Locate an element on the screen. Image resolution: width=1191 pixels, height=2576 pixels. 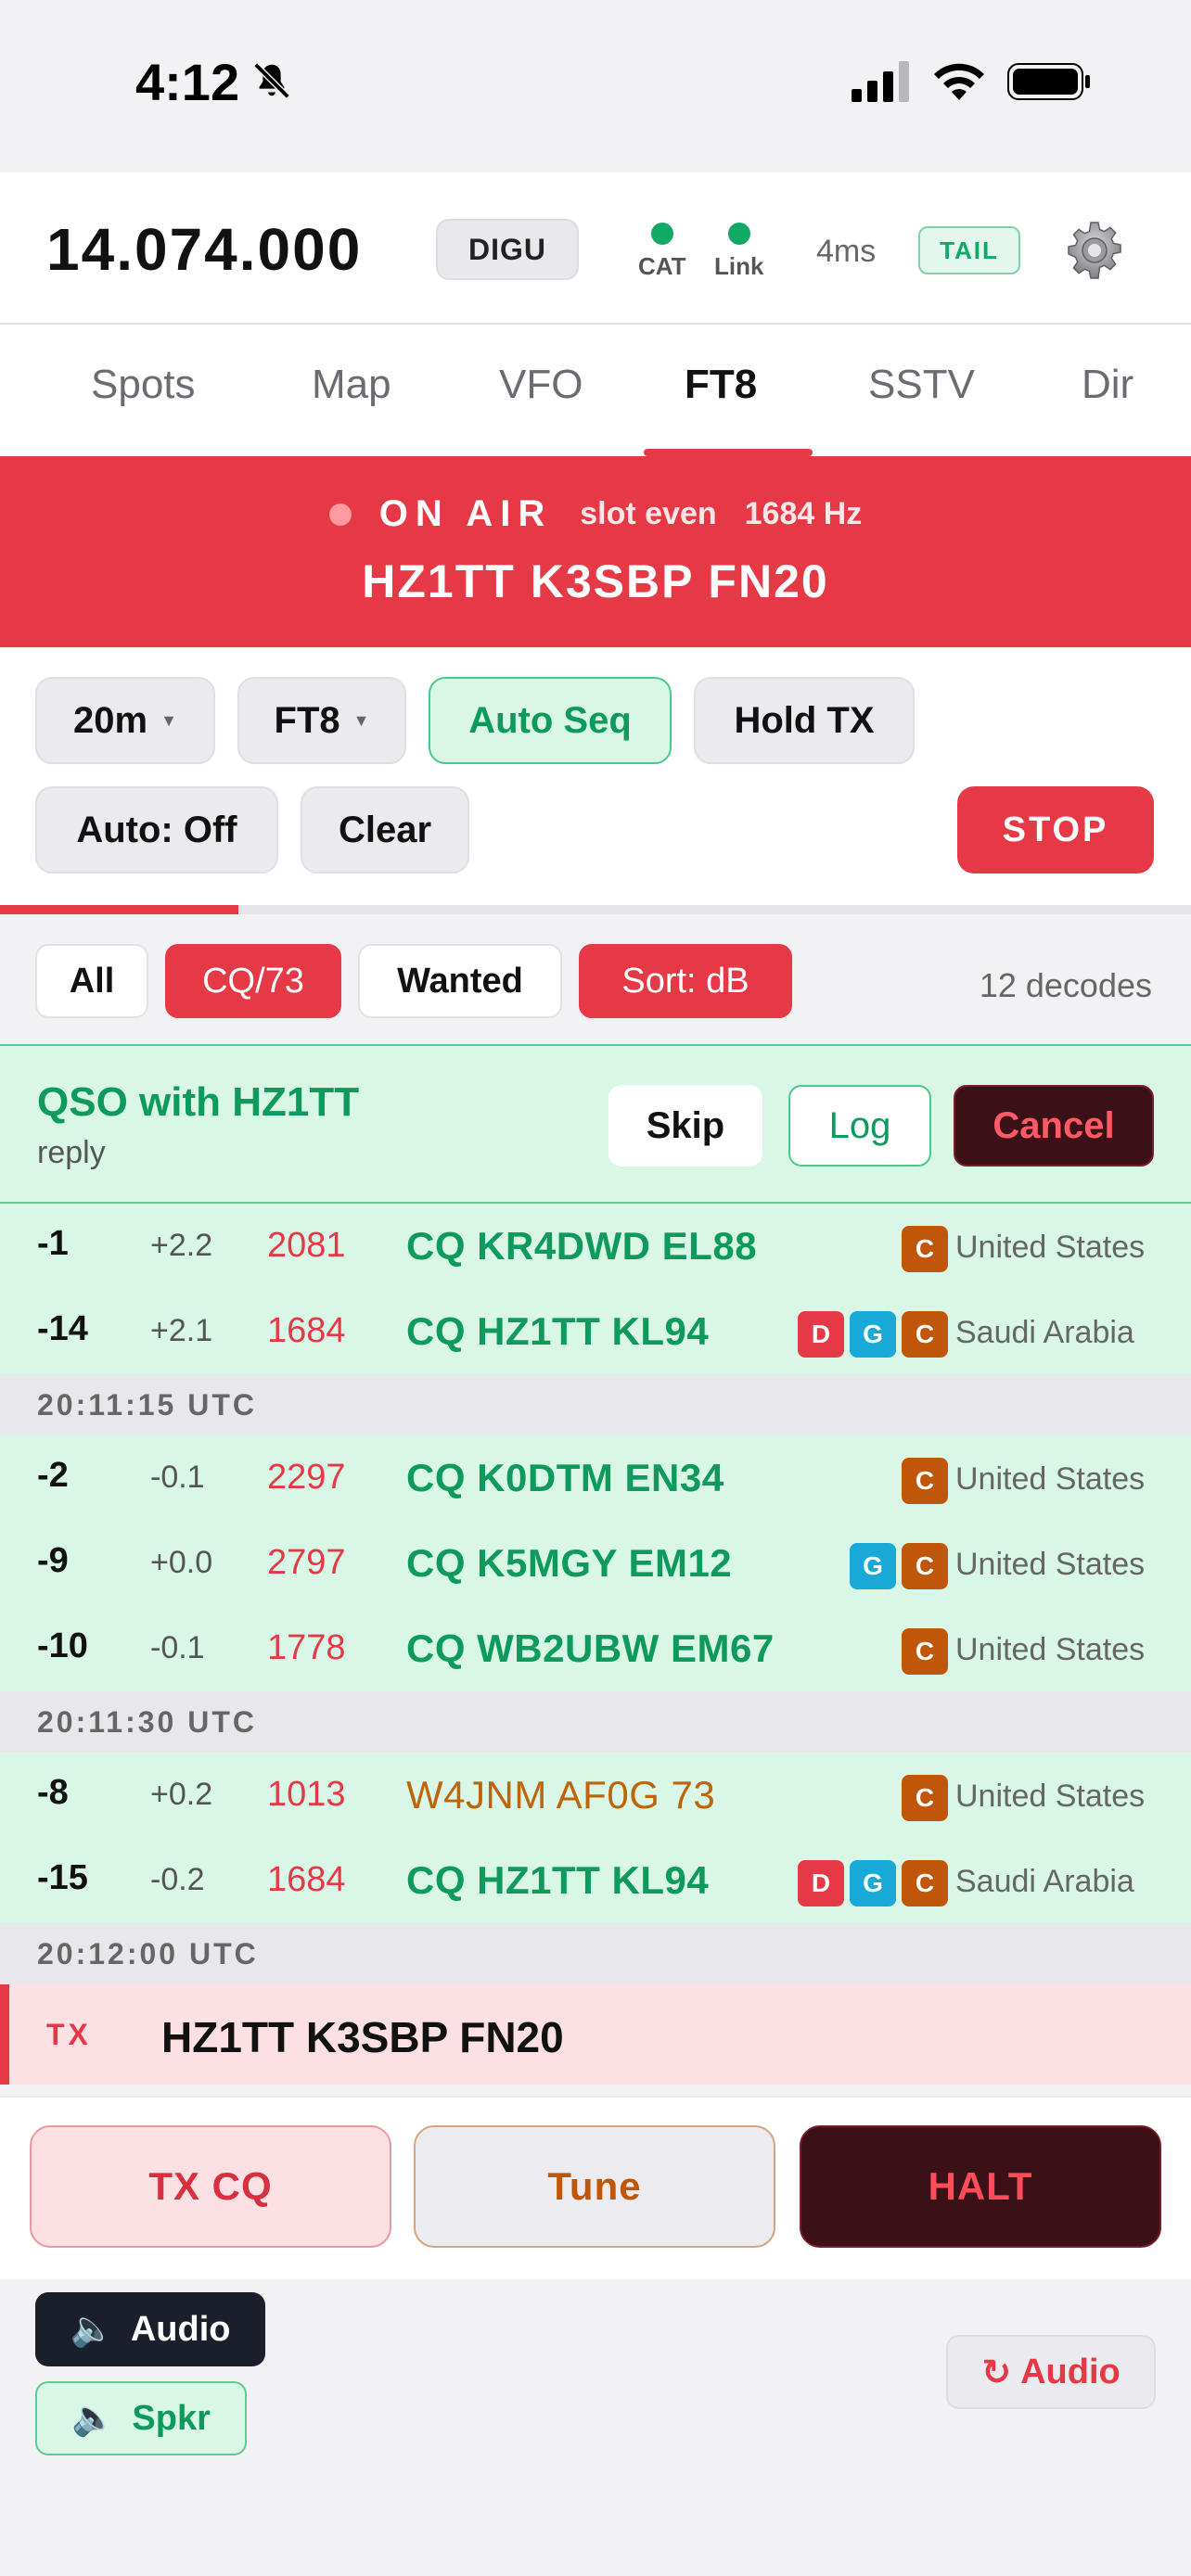
decode-row: -15 -0.2 1684 CQ HZ1TT KL94 D G C Saudi Arabia is located at coordinates (595, 1880).